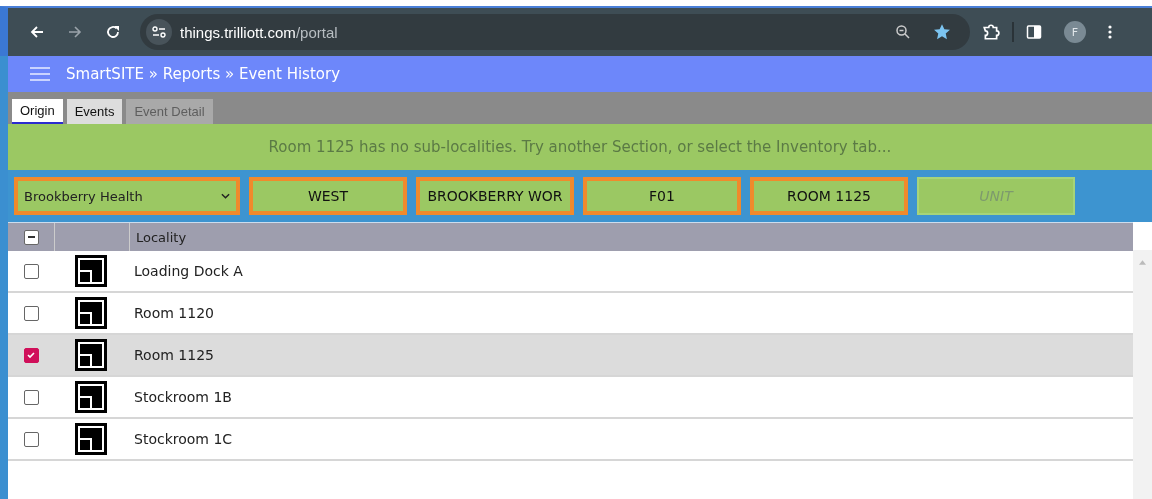 The width and height of the screenshot is (1152, 499). What do you see at coordinates (113, 32) in the screenshot?
I see `reload-icon` at bounding box center [113, 32].